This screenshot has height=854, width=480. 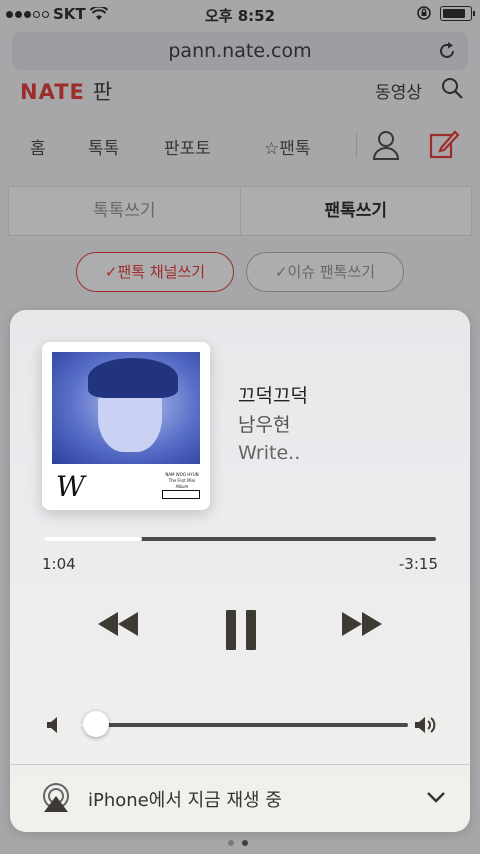 What do you see at coordinates (240, 539) in the screenshot?
I see `playback-scrubber` at bounding box center [240, 539].